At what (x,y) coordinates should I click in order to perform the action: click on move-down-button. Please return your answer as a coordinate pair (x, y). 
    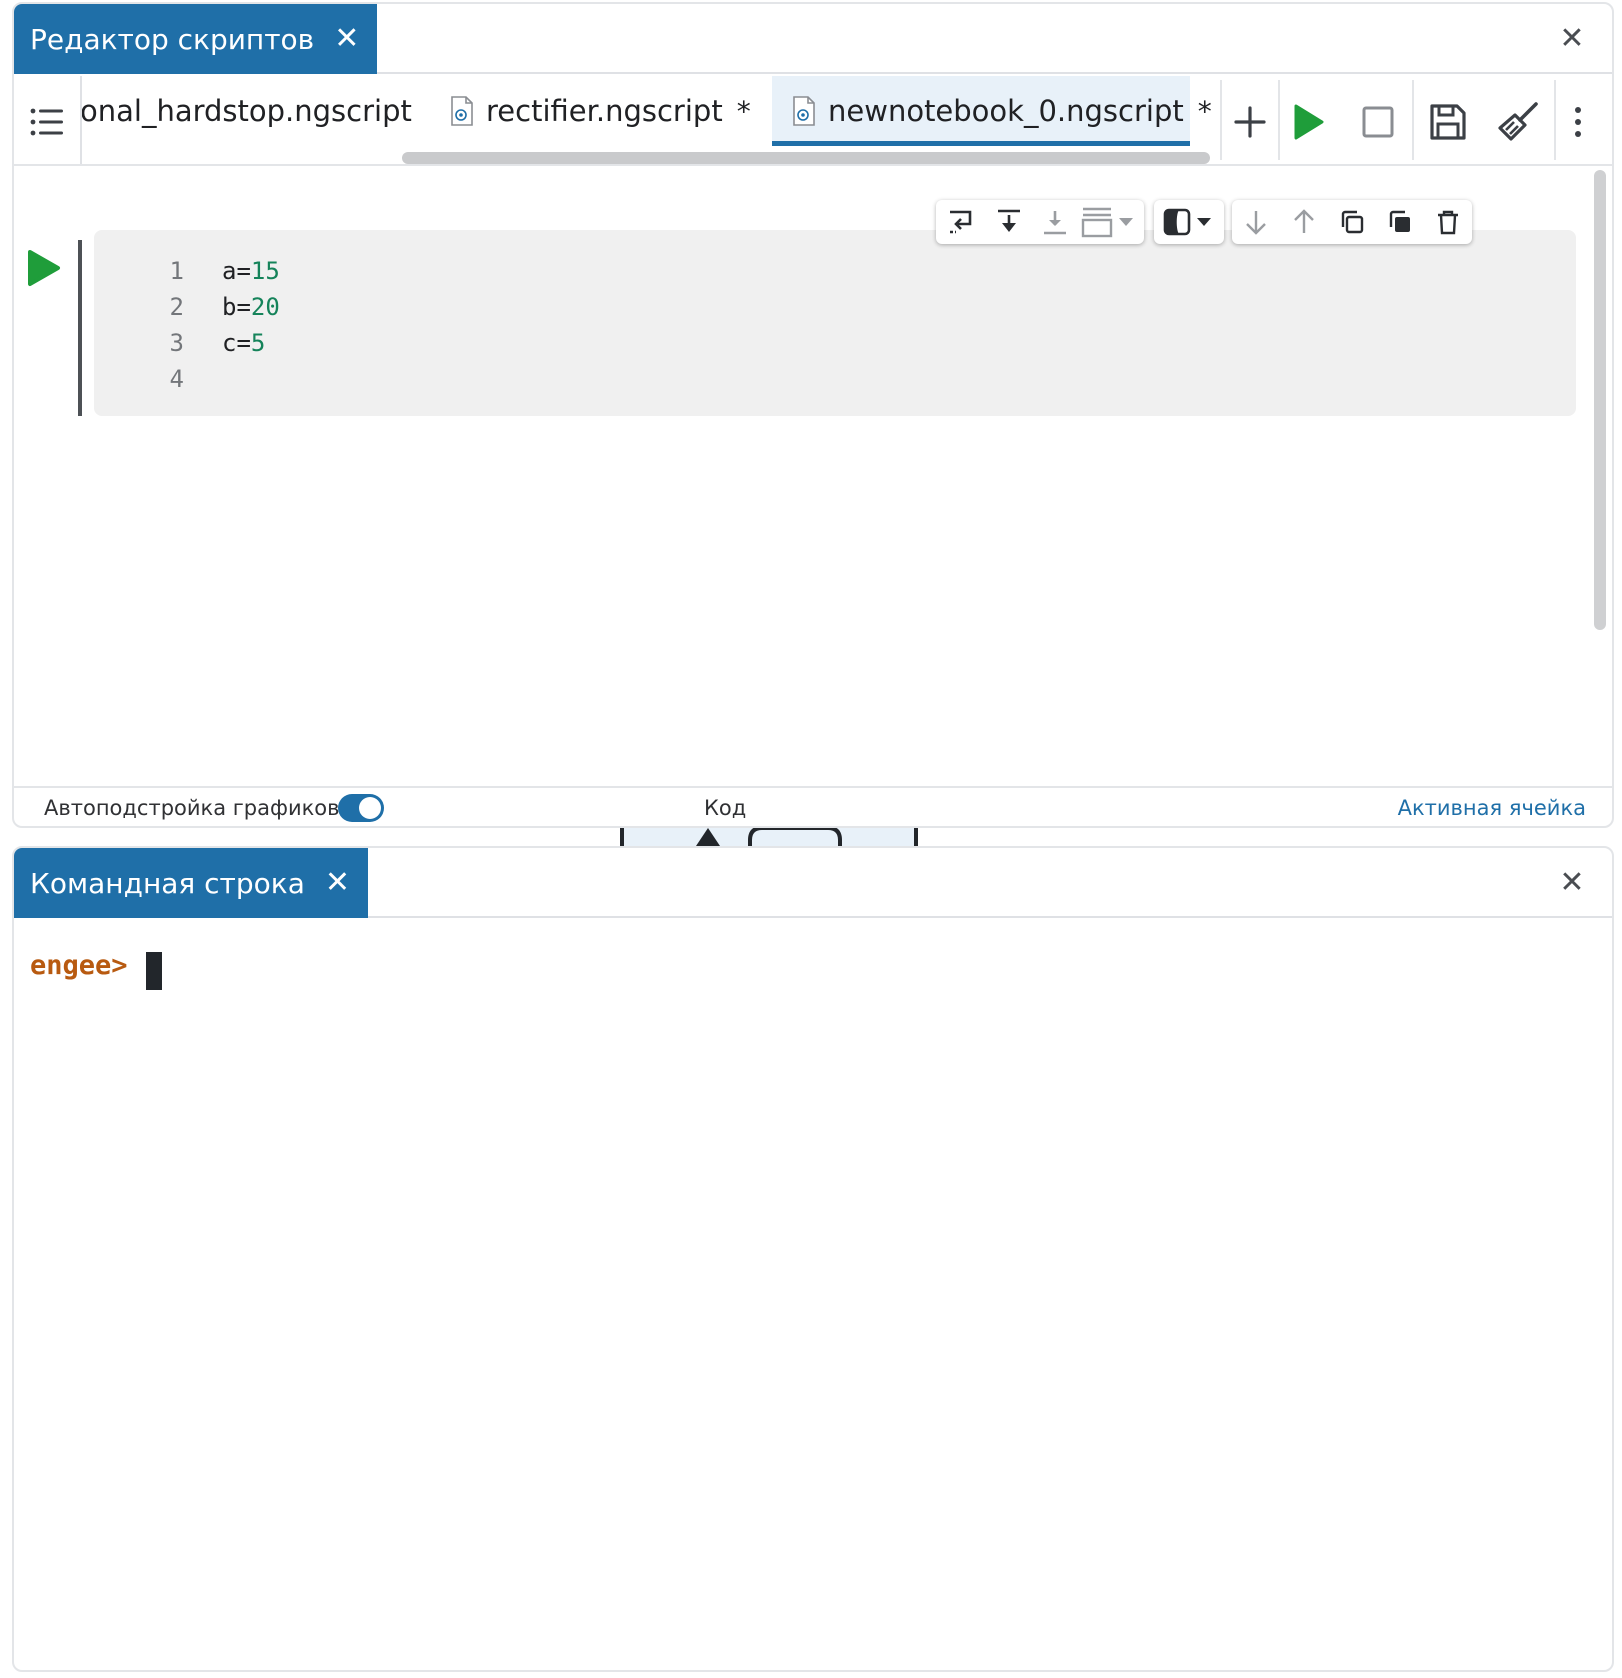
    Looking at the image, I should click on (1256, 222).